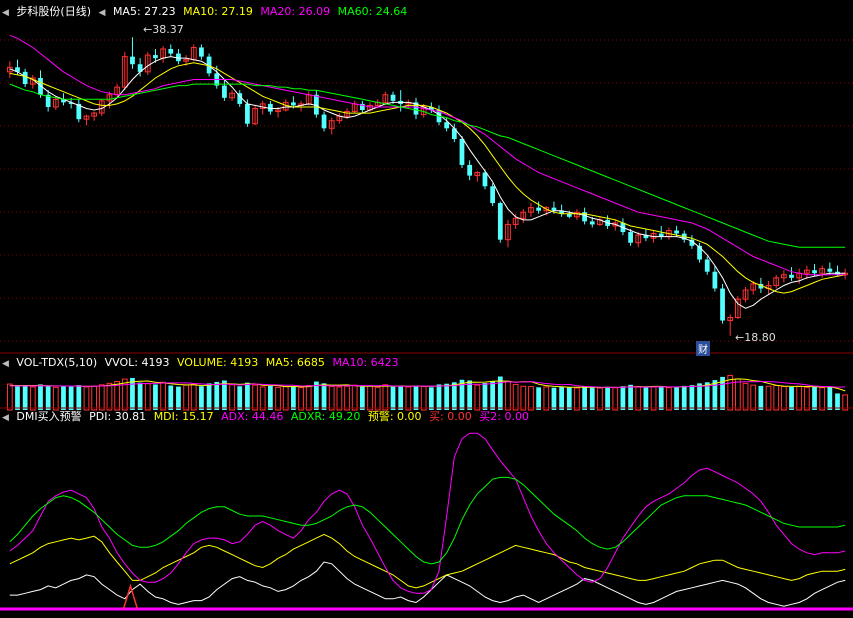  Describe the element at coordinates (365, 362) in the screenshot. I see `vol-ma10-label: MA10: 6423` at that location.